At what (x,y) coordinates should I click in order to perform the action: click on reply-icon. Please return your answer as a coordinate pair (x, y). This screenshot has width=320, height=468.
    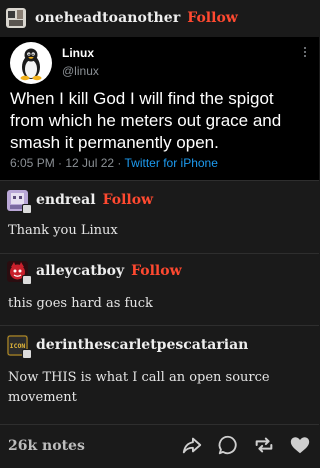
    Looking at the image, I should click on (228, 445).